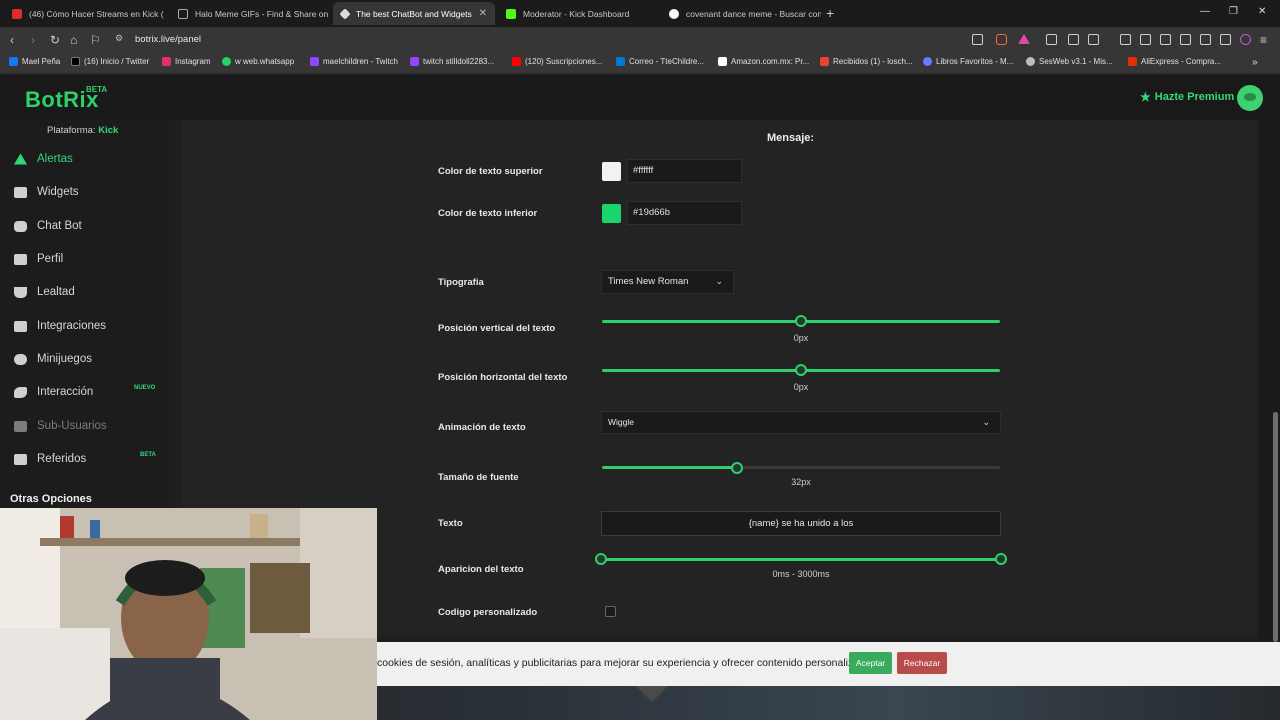 The image size is (1280, 720). Describe the element at coordinates (801, 523) in the screenshot. I see `text-input: {name} se ha unido a los` at that location.